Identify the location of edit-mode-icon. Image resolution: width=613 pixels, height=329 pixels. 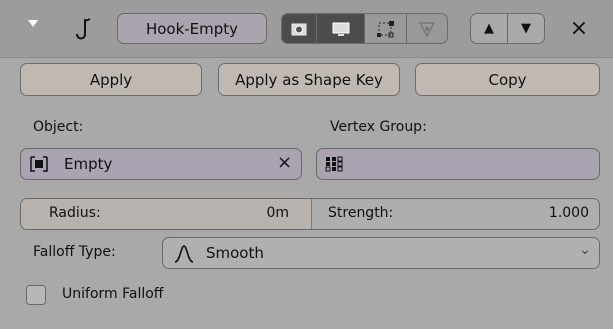
(385, 28).